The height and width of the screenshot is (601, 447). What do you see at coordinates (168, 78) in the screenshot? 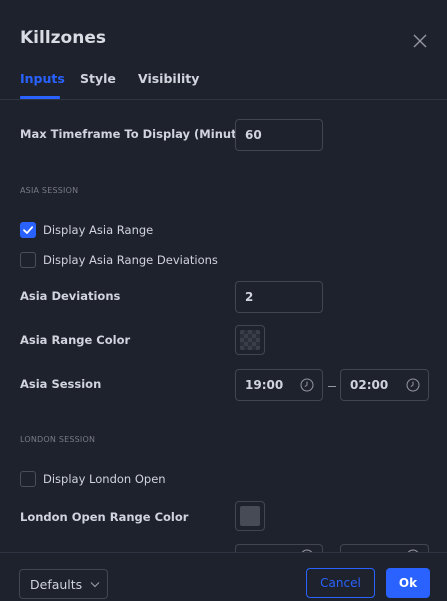
I see `tab-visibility: Visibility` at bounding box center [168, 78].